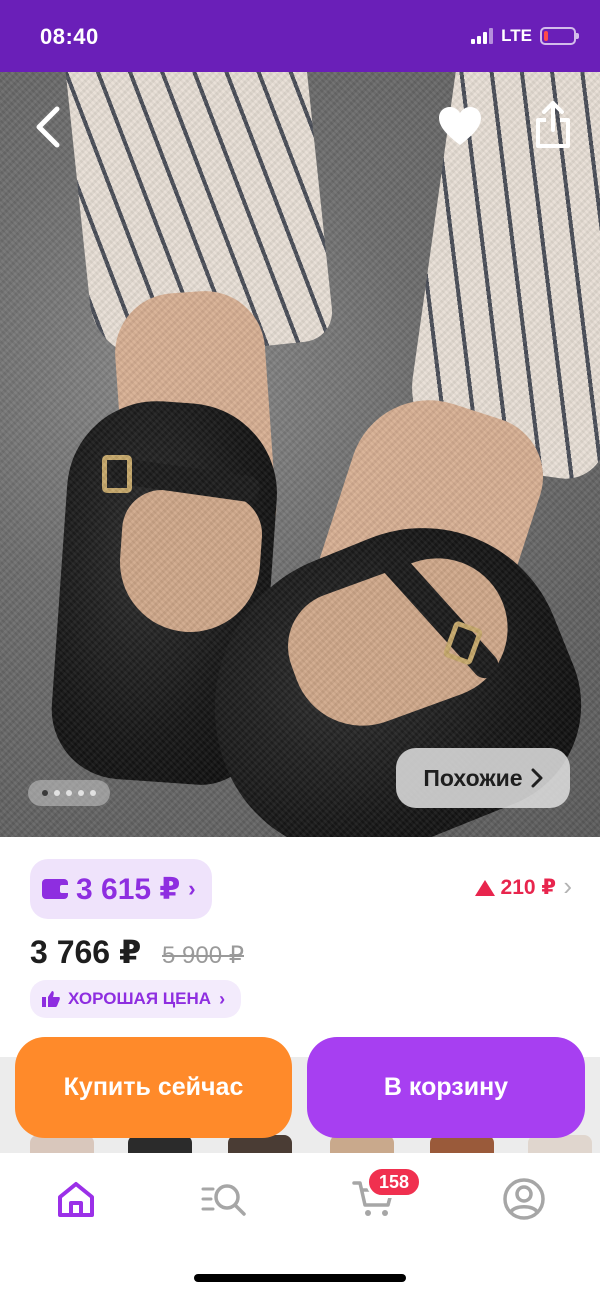  I want to click on favorite-button, so click(460, 126).